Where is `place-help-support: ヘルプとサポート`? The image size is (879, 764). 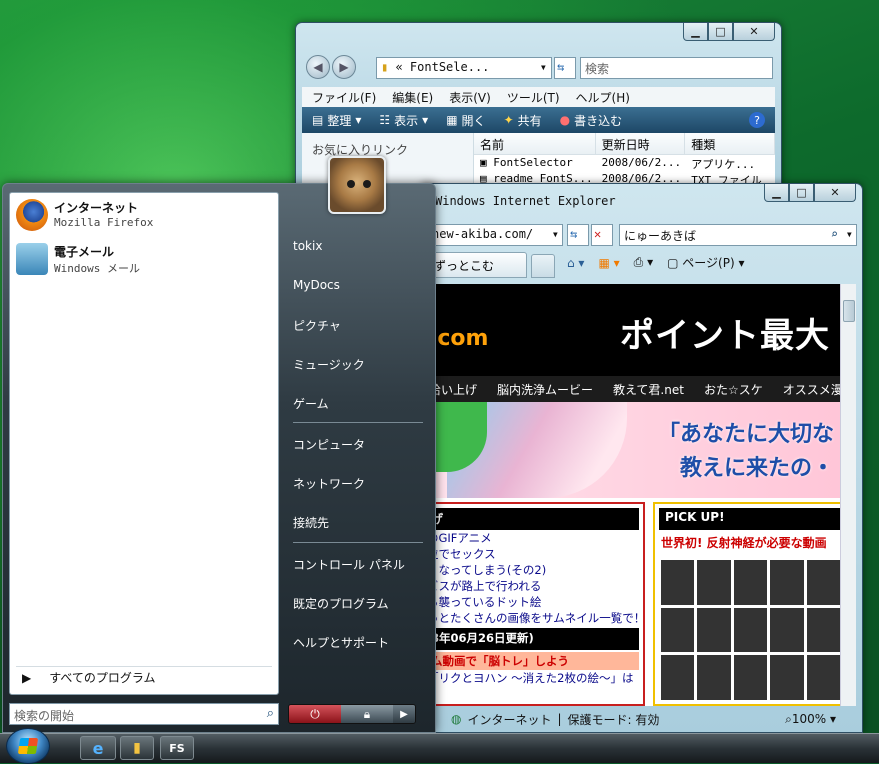 place-help-support: ヘルプとサポート is located at coordinates (341, 642).